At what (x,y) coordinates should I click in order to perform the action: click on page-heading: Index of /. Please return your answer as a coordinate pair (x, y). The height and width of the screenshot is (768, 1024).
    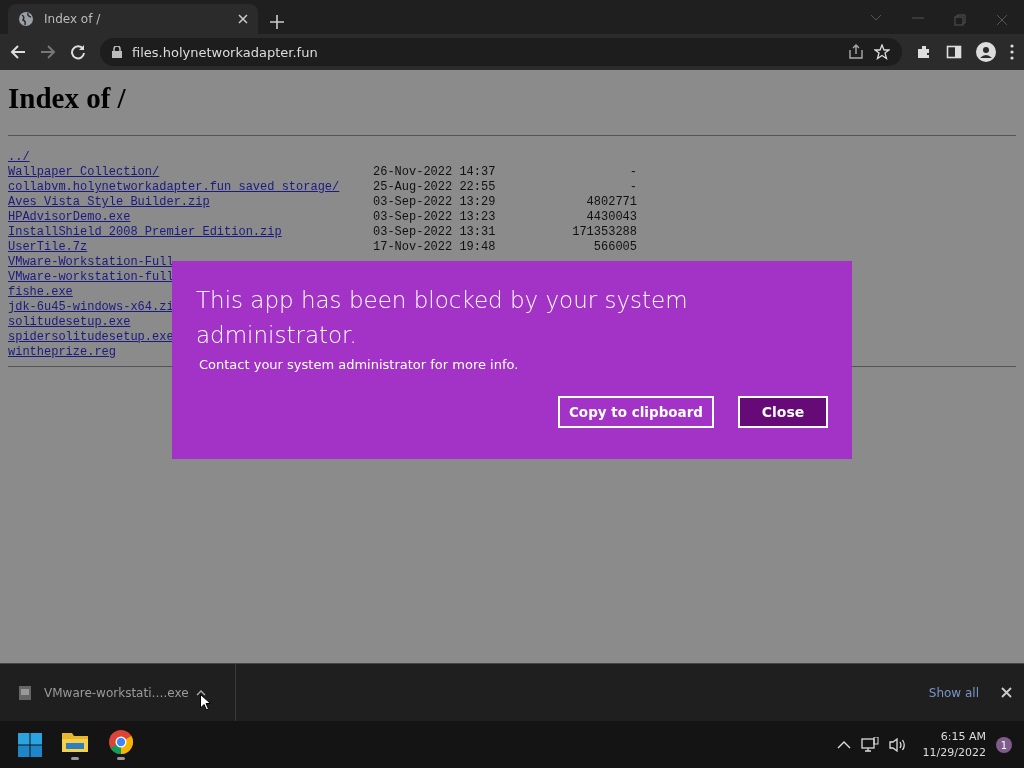
    Looking at the image, I should click on (67, 98).